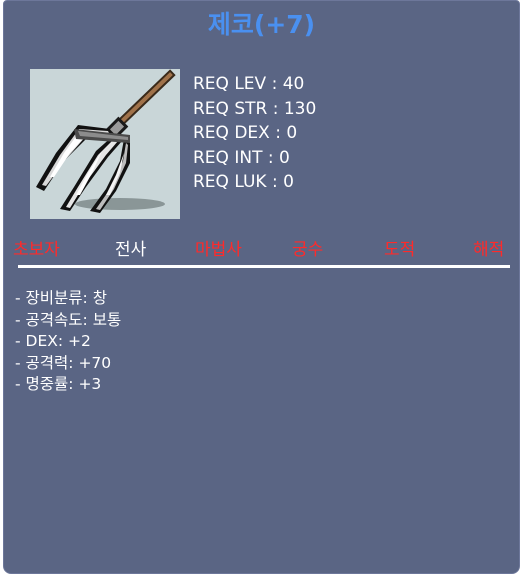  Describe the element at coordinates (261, 247) in the screenshot. I see `job-restrictions: 초보자 전사 마법사 궁수 도적 해적` at that location.